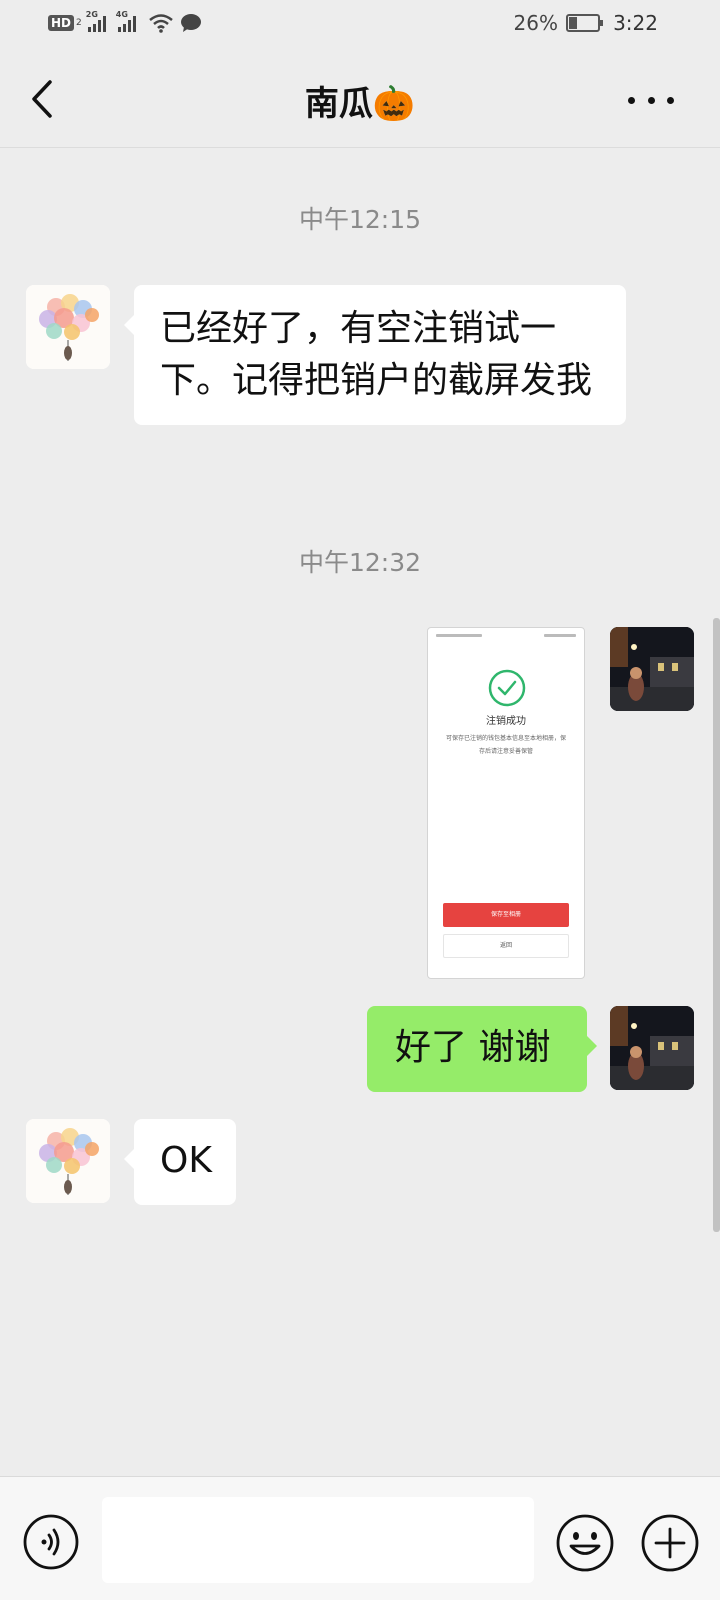 The width and height of the screenshot is (720, 1600). I want to click on outgoing-message-bubble: 好了 谢谢, so click(482, 1049).